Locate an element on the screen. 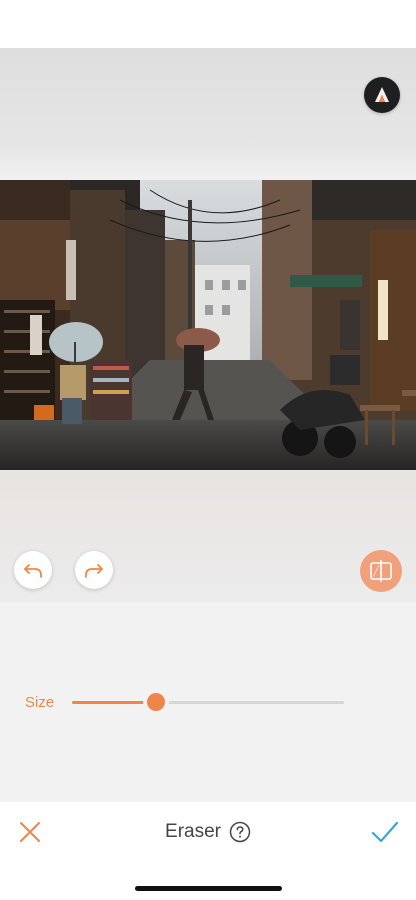 This screenshot has height=900, width=416. confirm-button is located at coordinates (385, 832).